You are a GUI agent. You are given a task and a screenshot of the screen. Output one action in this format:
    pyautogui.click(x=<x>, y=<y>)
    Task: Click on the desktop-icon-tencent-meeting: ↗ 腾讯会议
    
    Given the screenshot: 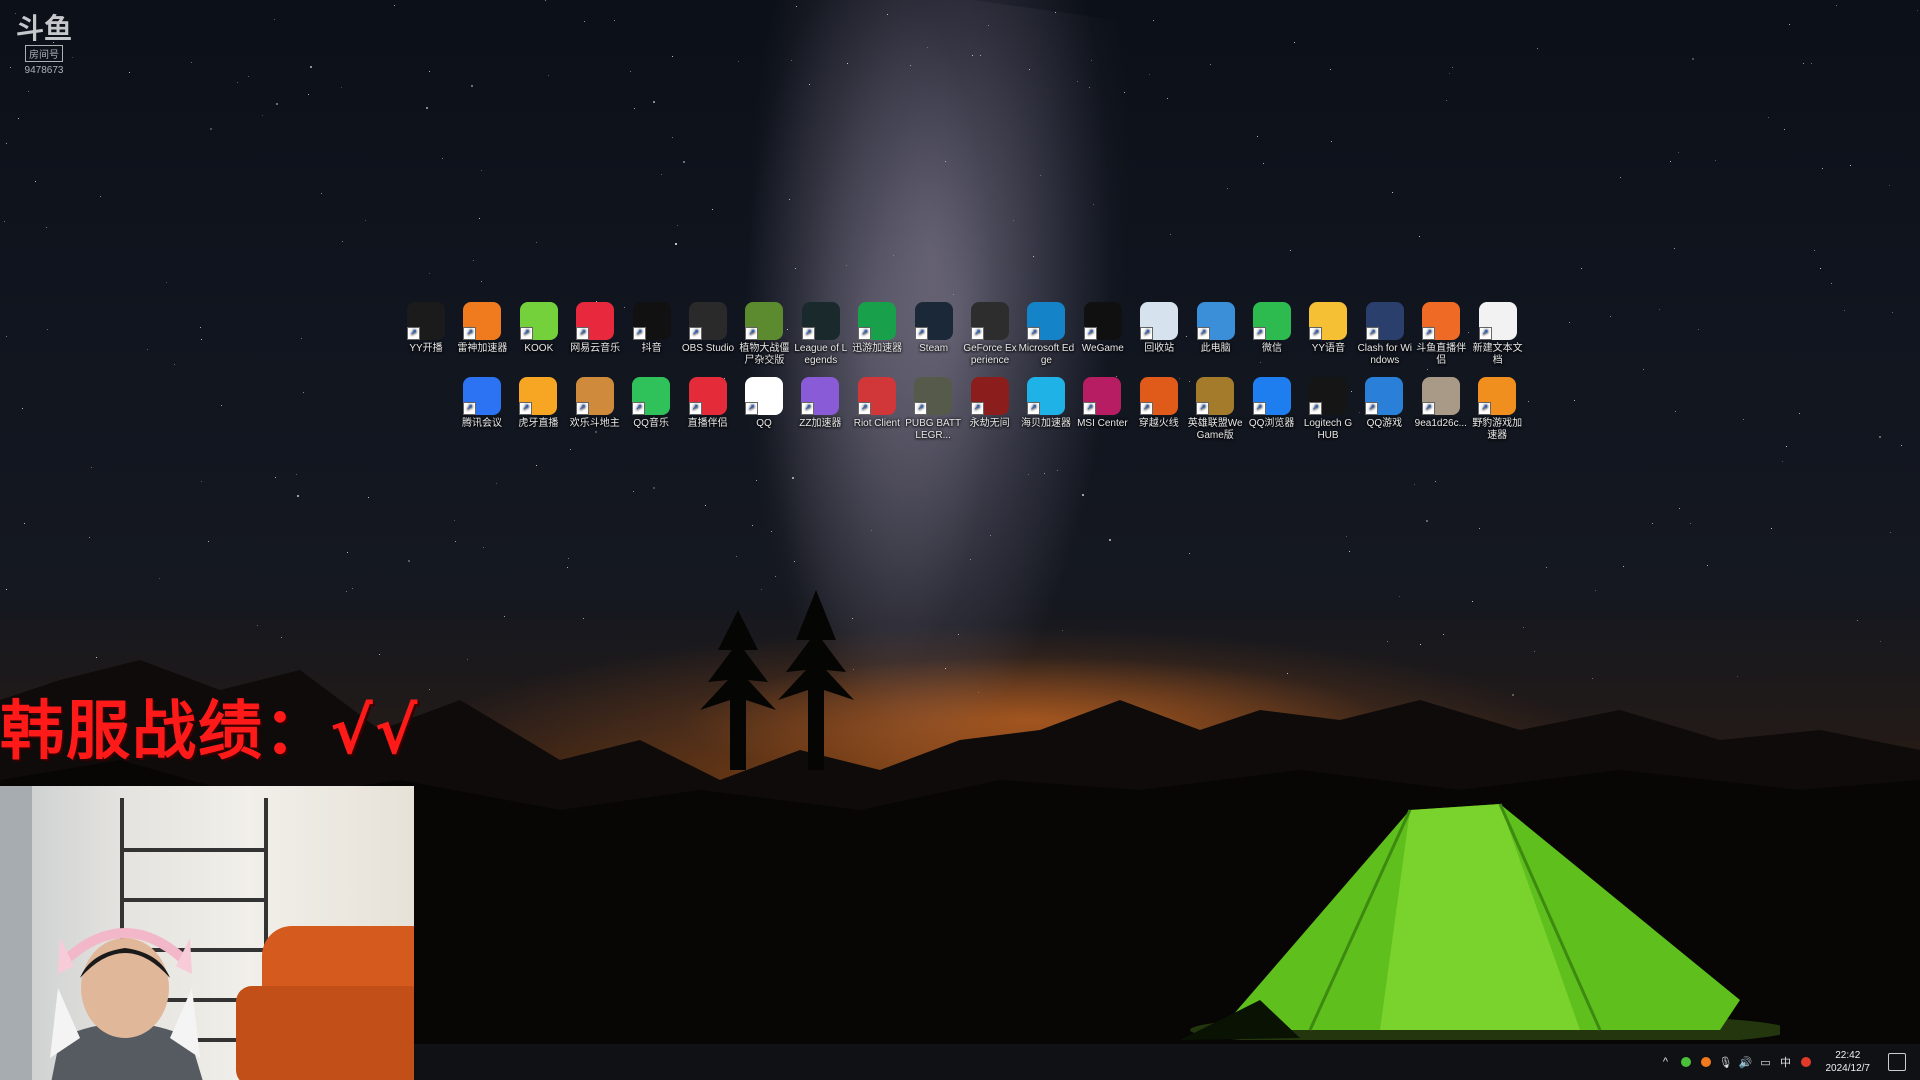 What is the action you would take?
    pyautogui.click(x=482, y=403)
    